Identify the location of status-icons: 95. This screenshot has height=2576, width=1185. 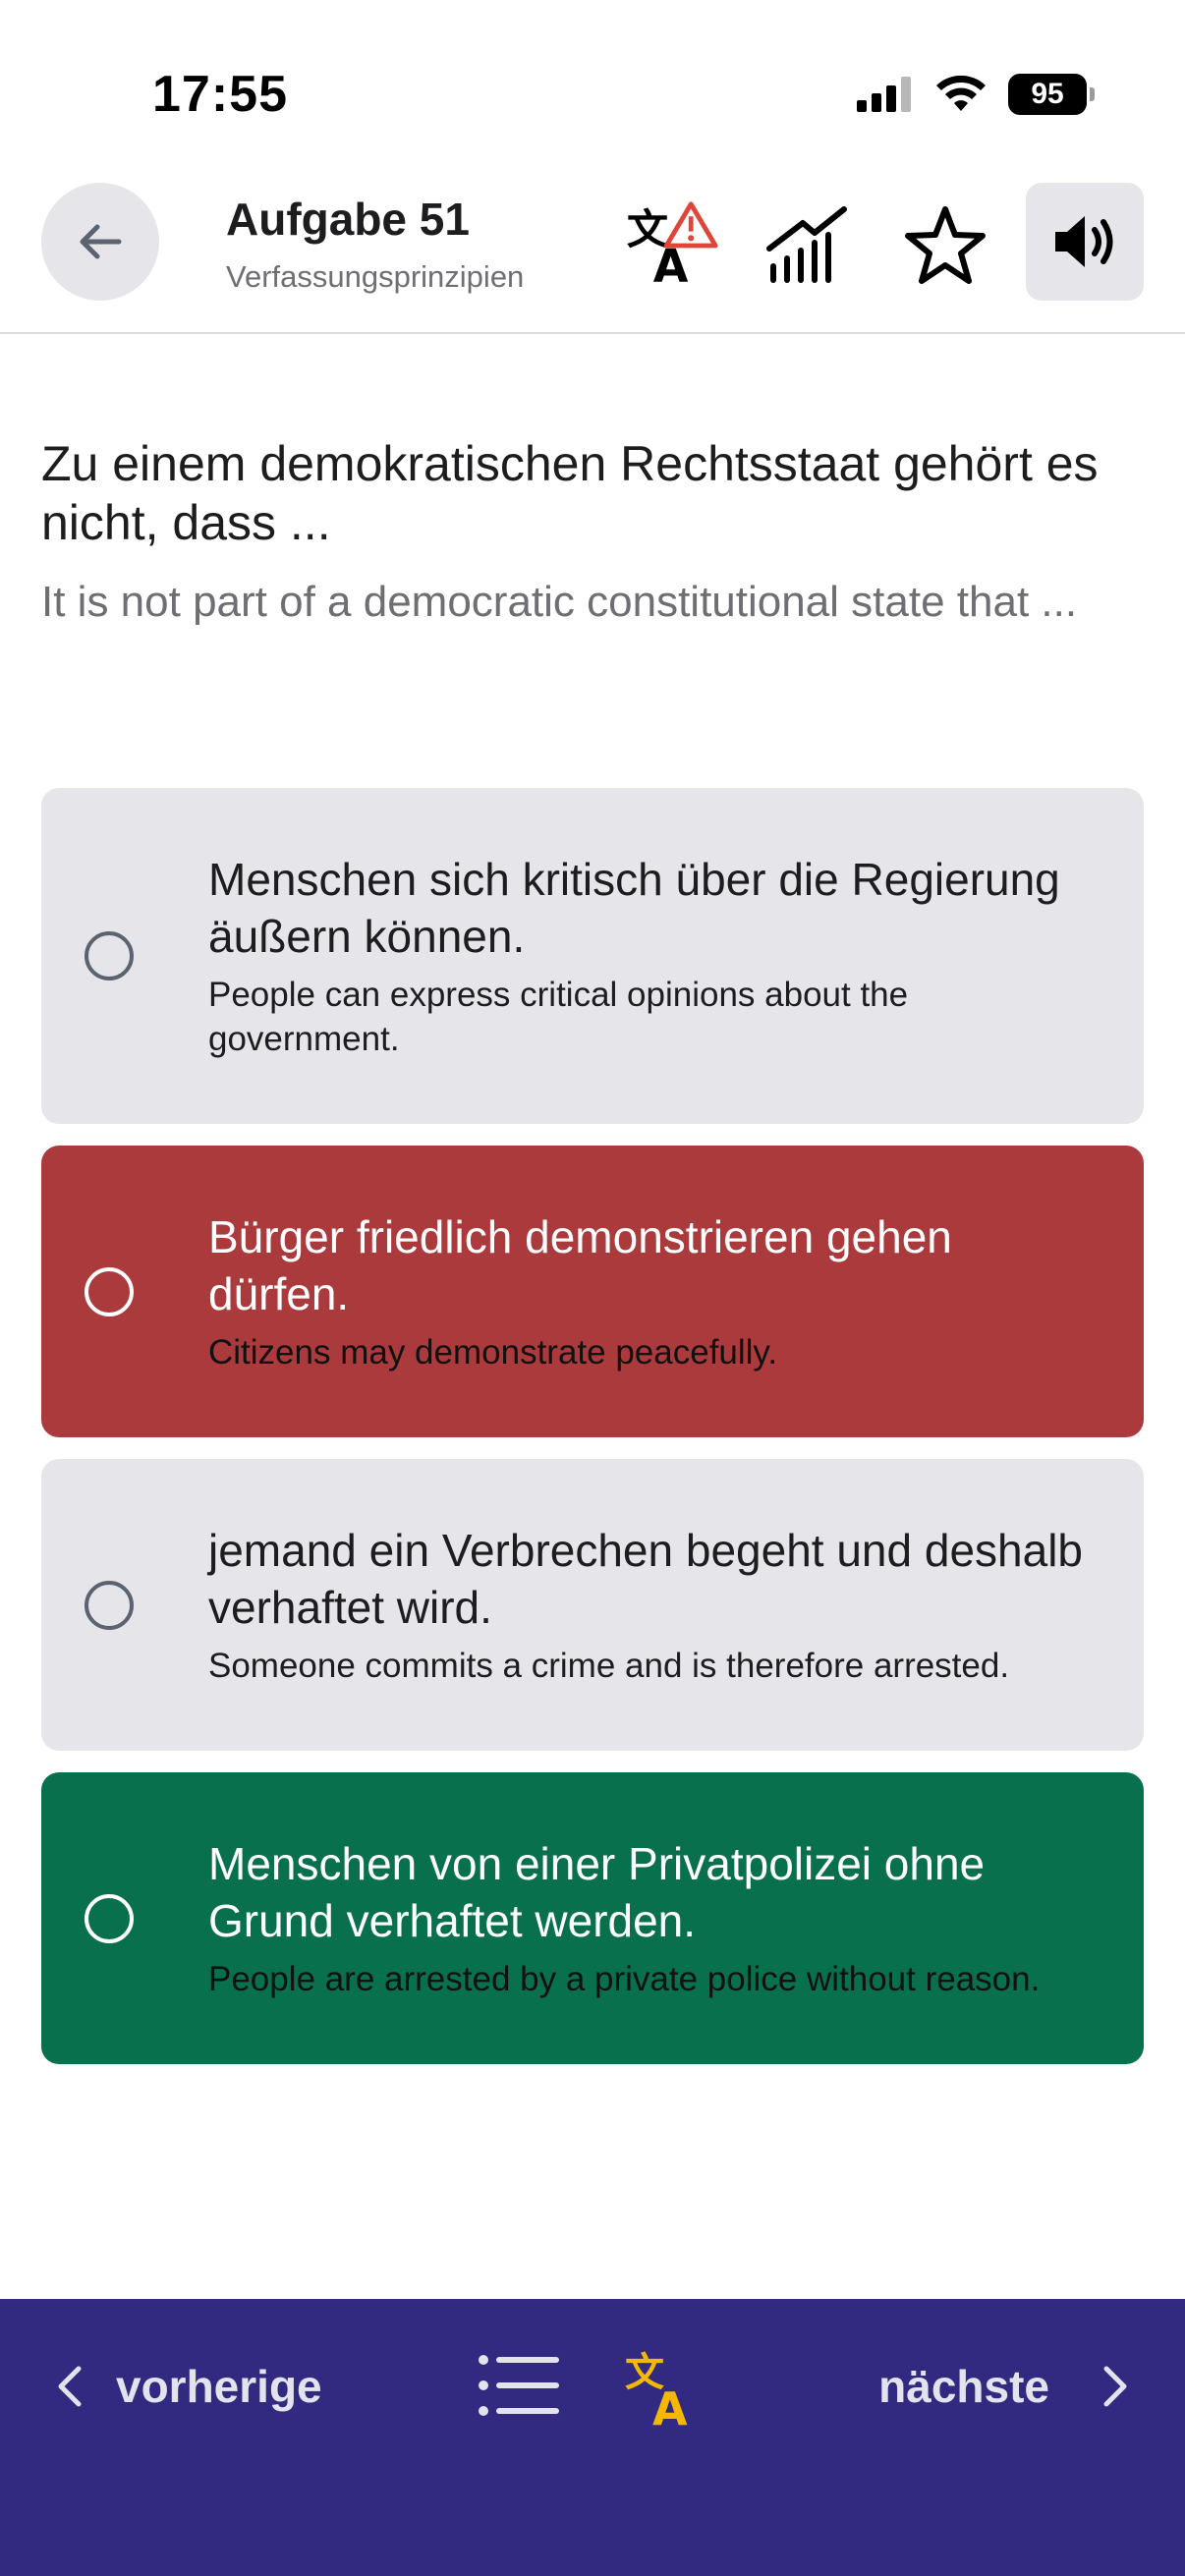
(976, 94).